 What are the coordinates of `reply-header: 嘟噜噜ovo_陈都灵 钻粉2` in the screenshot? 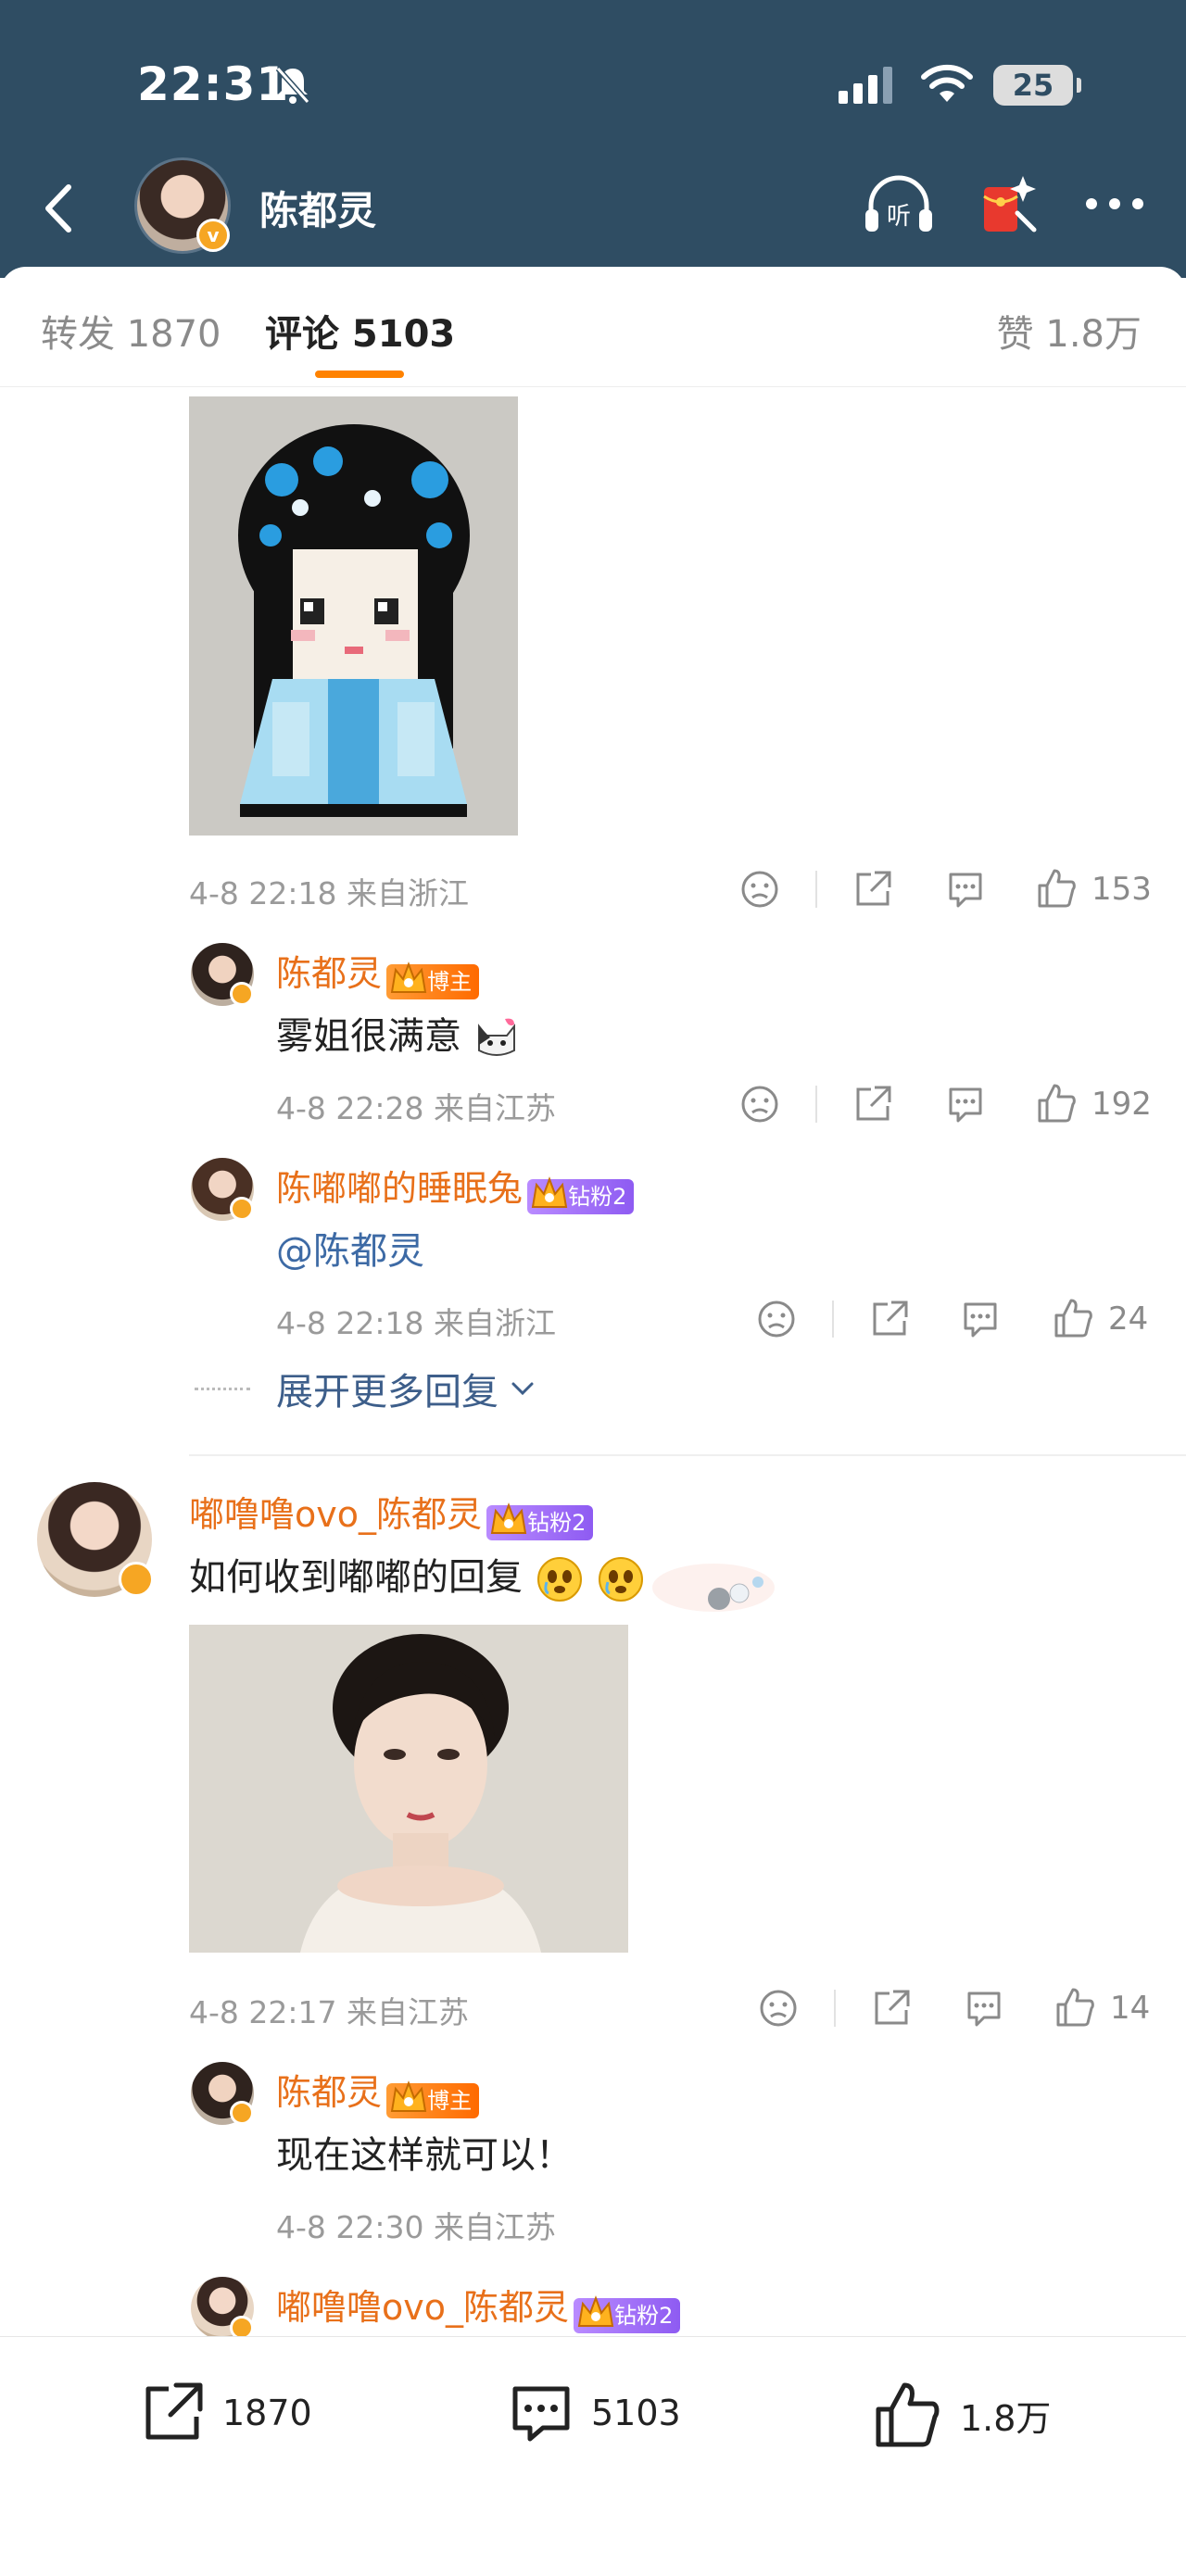 It's located at (478, 2306).